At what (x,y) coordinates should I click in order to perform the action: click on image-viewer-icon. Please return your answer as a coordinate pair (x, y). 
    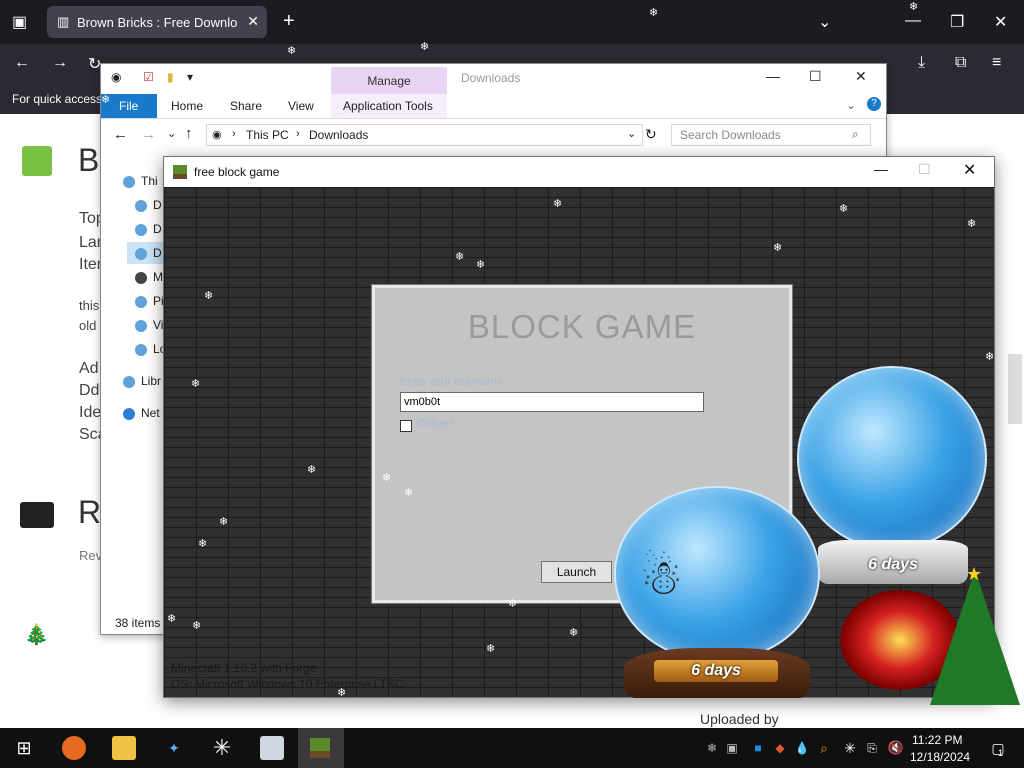
    Looking at the image, I should click on (272, 748).